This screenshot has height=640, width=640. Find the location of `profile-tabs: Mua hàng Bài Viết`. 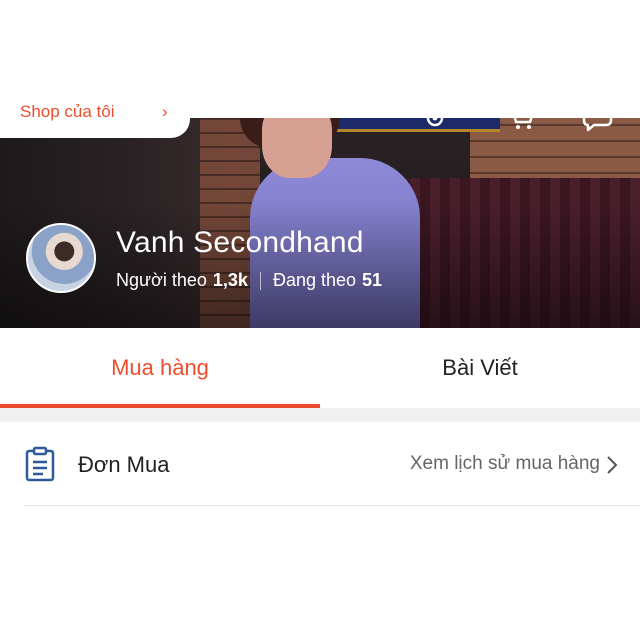

profile-tabs: Mua hàng Bài Viết is located at coordinates (320, 368).